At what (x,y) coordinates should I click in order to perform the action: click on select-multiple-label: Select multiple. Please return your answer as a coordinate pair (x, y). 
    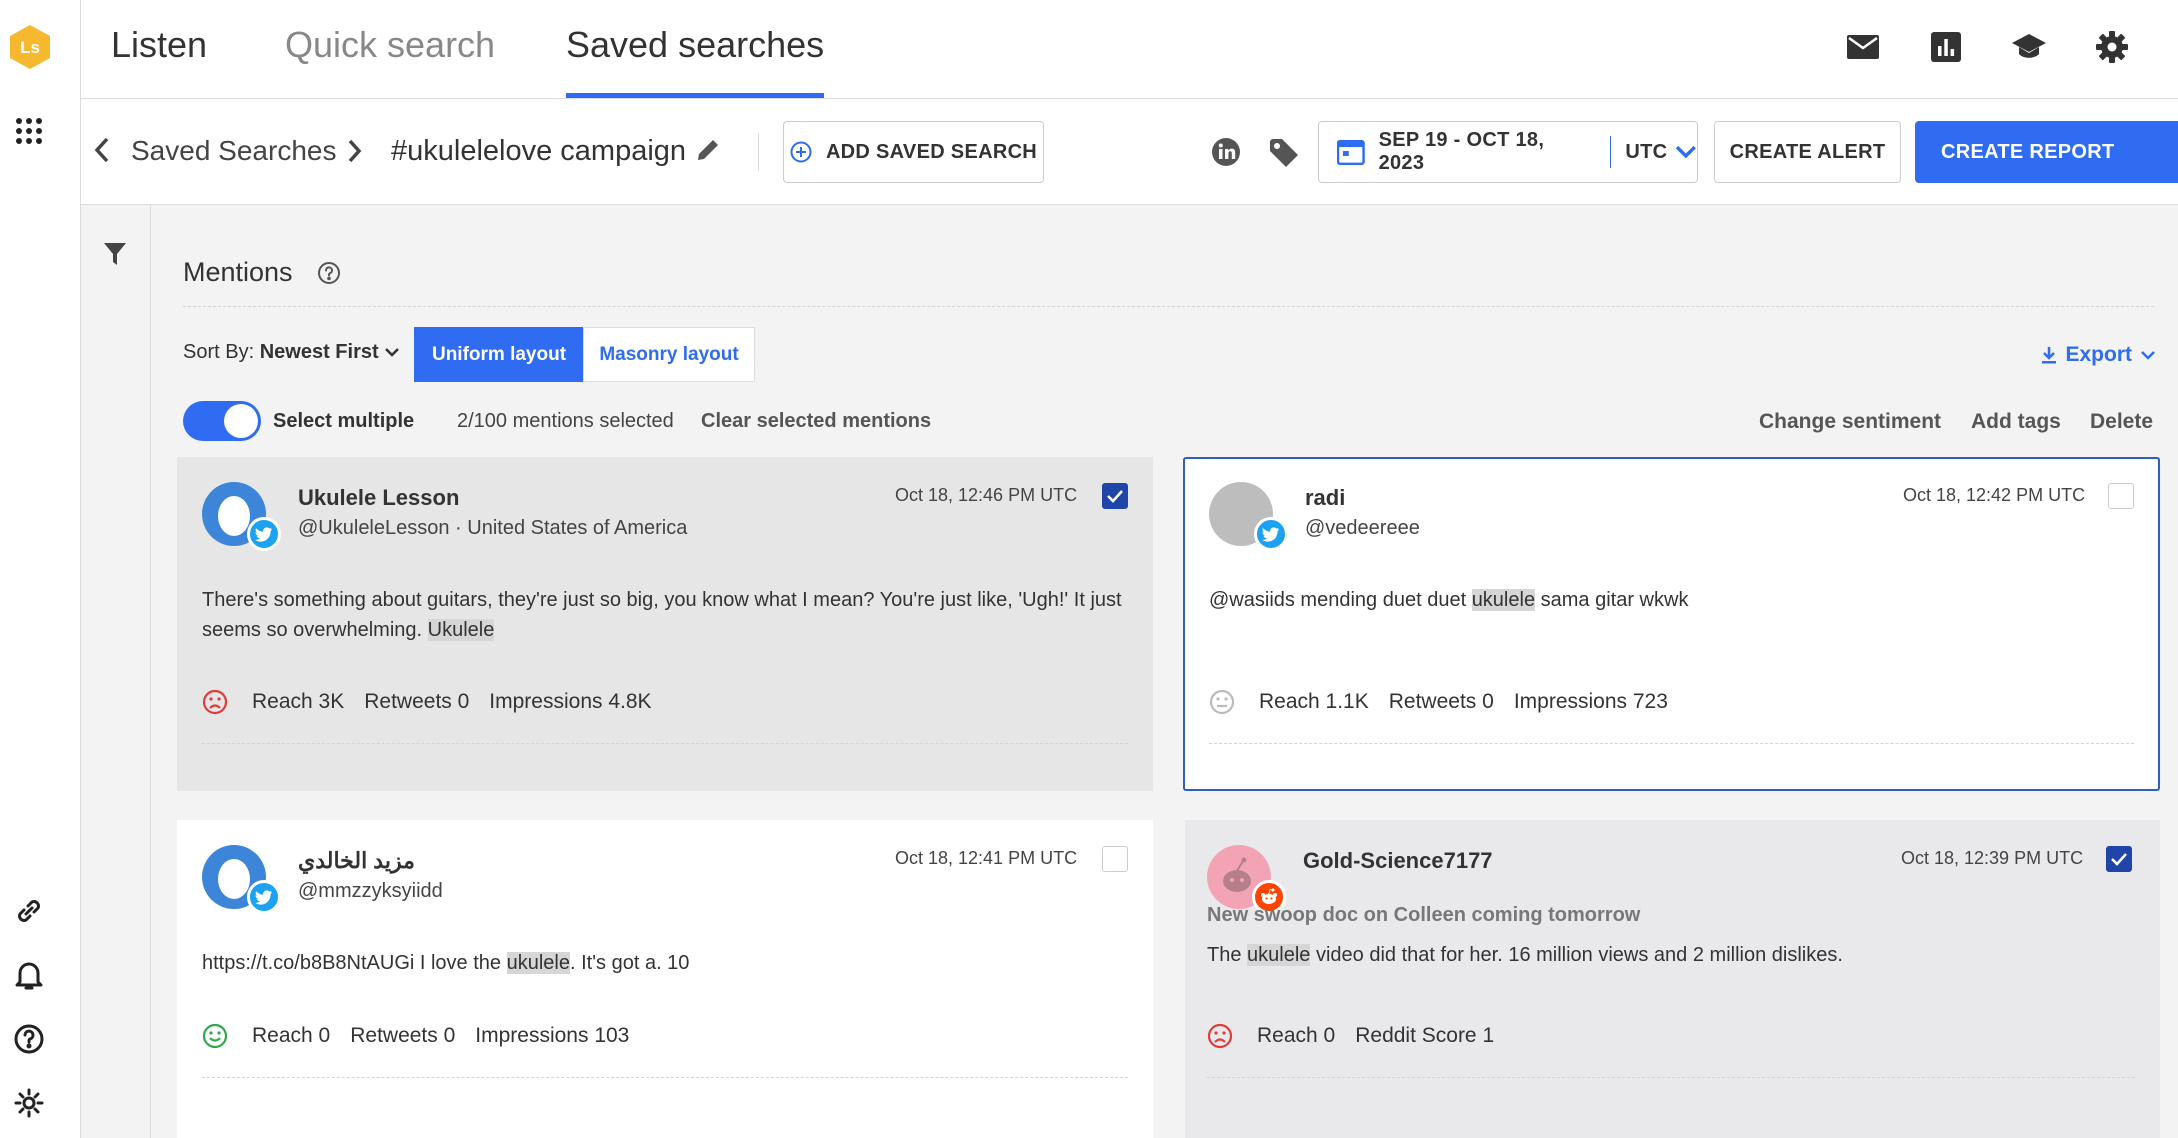
    Looking at the image, I should click on (344, 421).